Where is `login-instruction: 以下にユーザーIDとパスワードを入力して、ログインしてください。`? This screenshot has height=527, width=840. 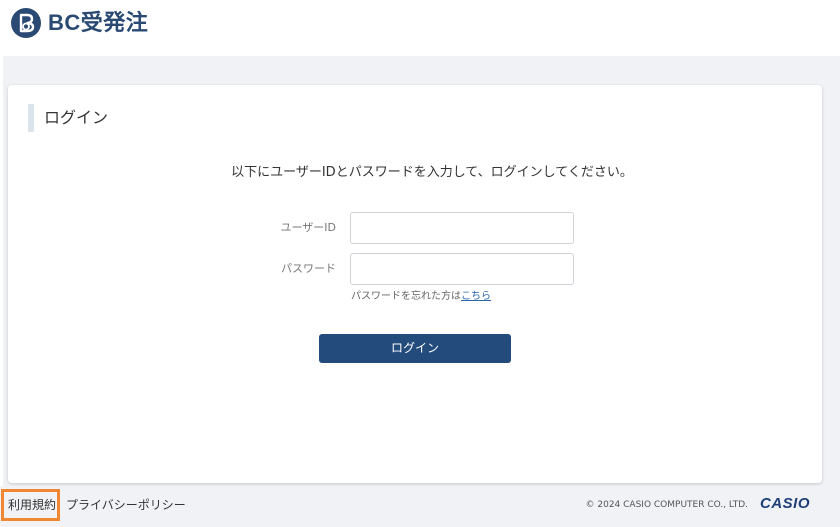 login-instruction: 以下にユーザーIDとパスワードを入力して、ログインしてください。 is located at coordinates (420, 173).